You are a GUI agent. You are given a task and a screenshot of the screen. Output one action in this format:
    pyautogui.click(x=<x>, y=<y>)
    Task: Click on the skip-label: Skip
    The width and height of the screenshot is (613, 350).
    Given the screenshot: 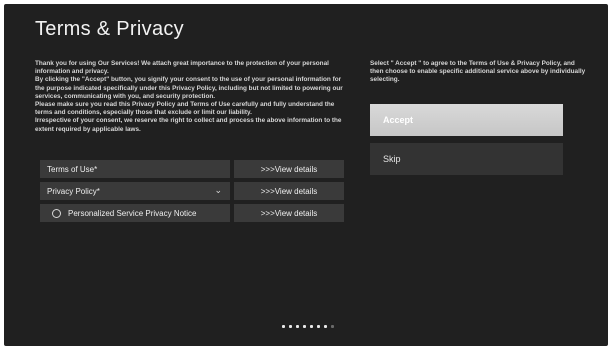 What is the action you would take?
    pyautogui.click(x=392, y=159)
    